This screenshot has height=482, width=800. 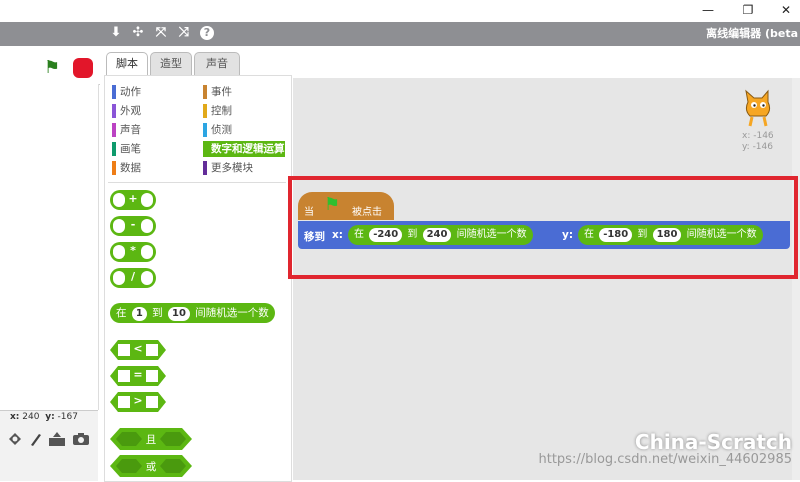 I want to click on category-label: 侦测, so click(x=221, y=130).